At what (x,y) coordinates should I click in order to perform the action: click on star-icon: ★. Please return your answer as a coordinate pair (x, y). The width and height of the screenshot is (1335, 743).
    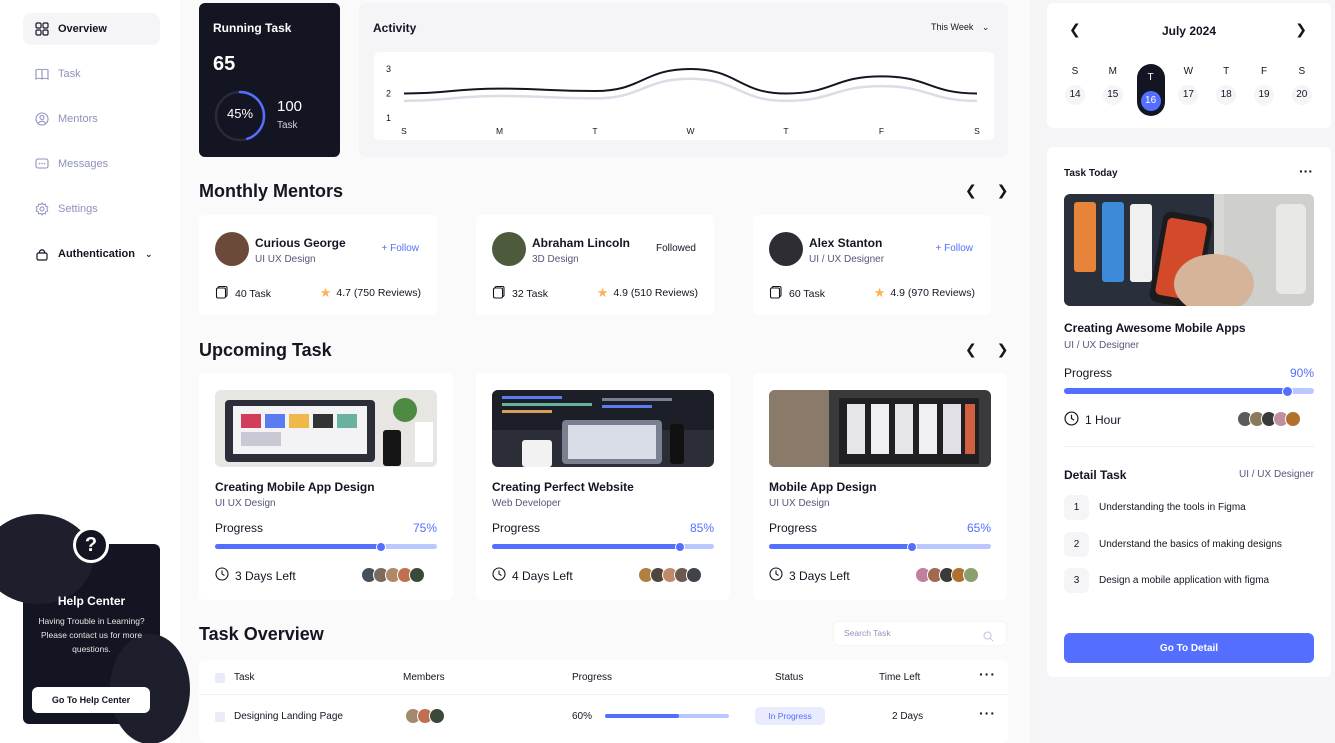
    Looking at the image, I should click on (602, 292).